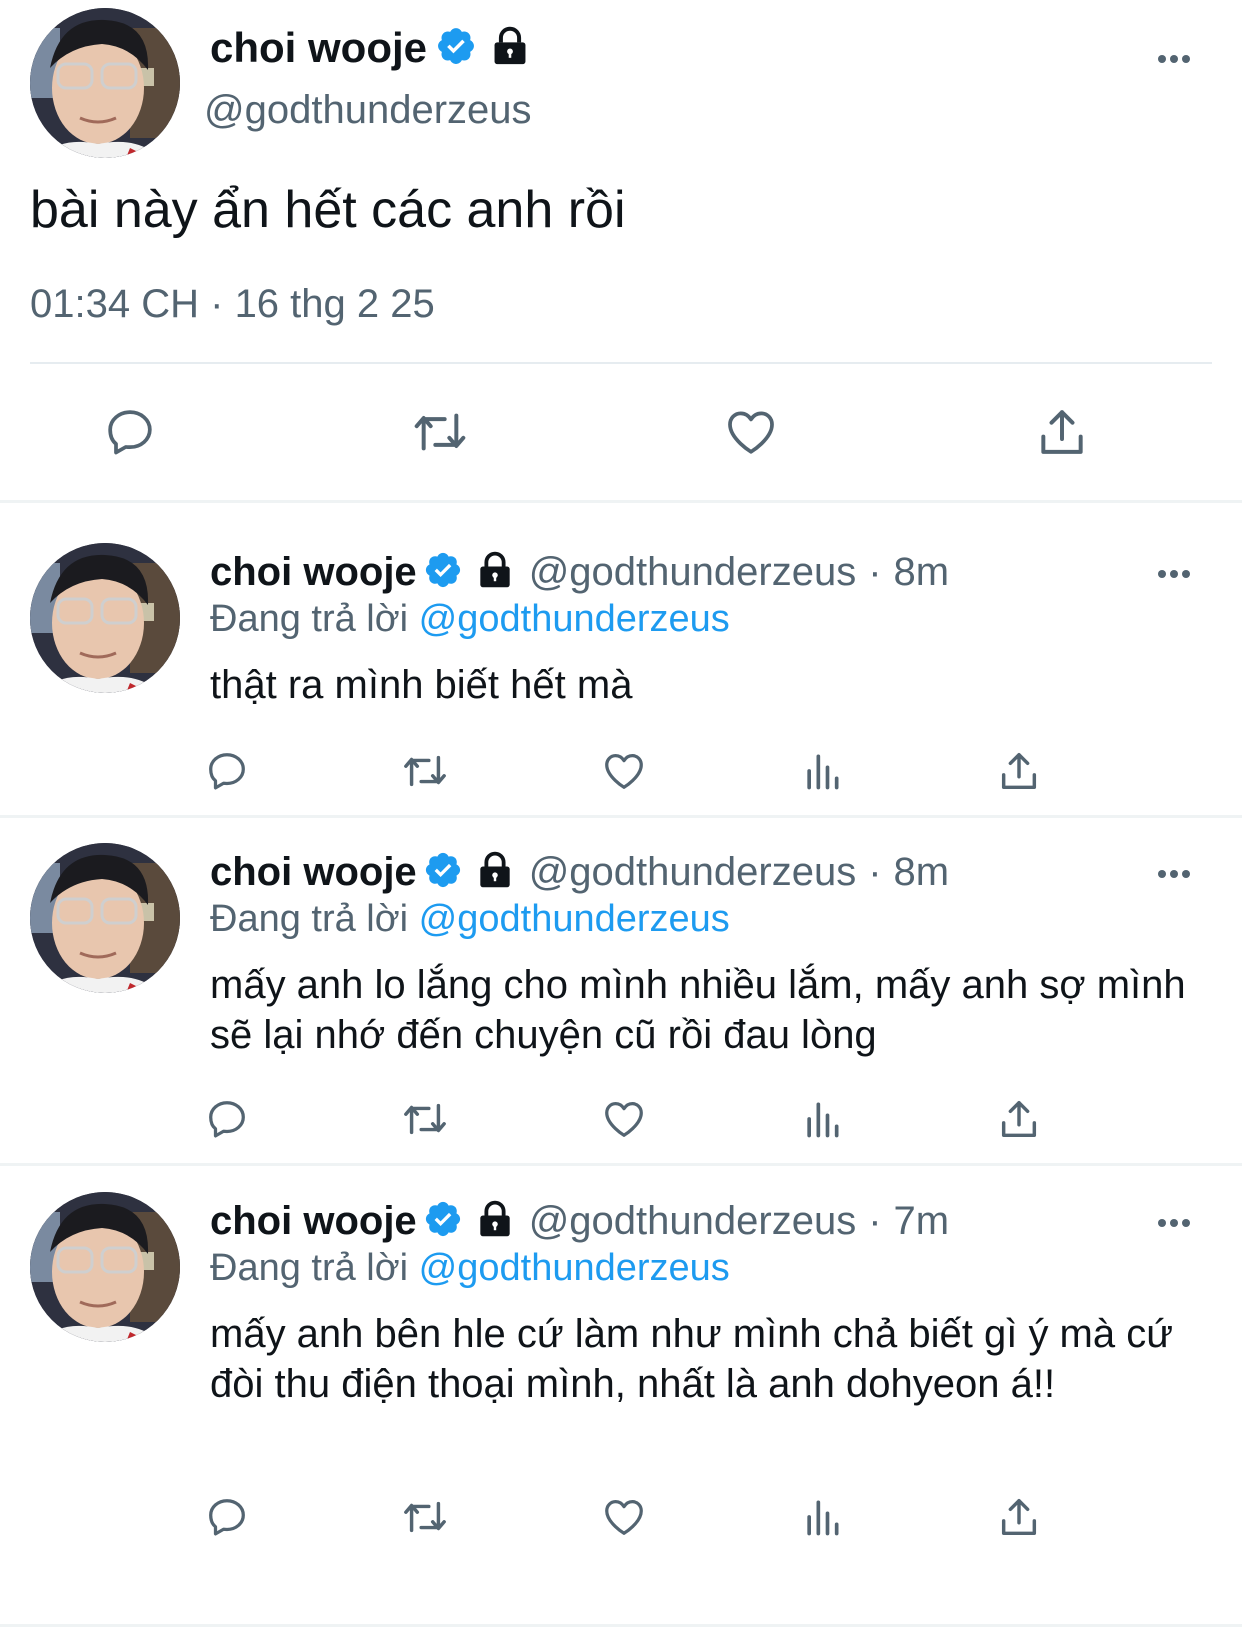  I want to click on author-line: choi wooje, so click(369, 48).